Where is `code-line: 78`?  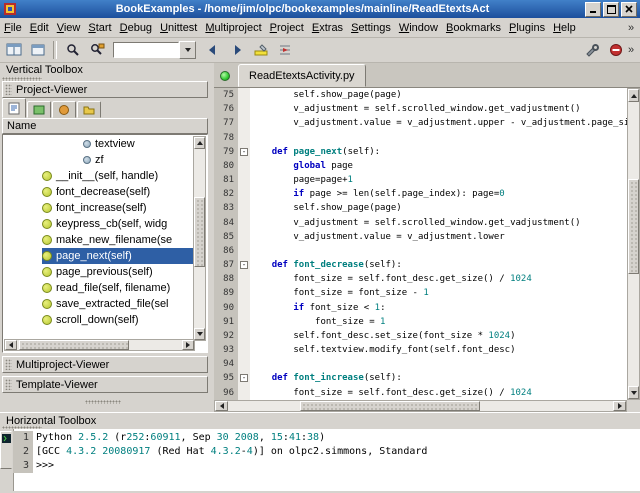
code-line: 78 is located at coordinates (420, 137).